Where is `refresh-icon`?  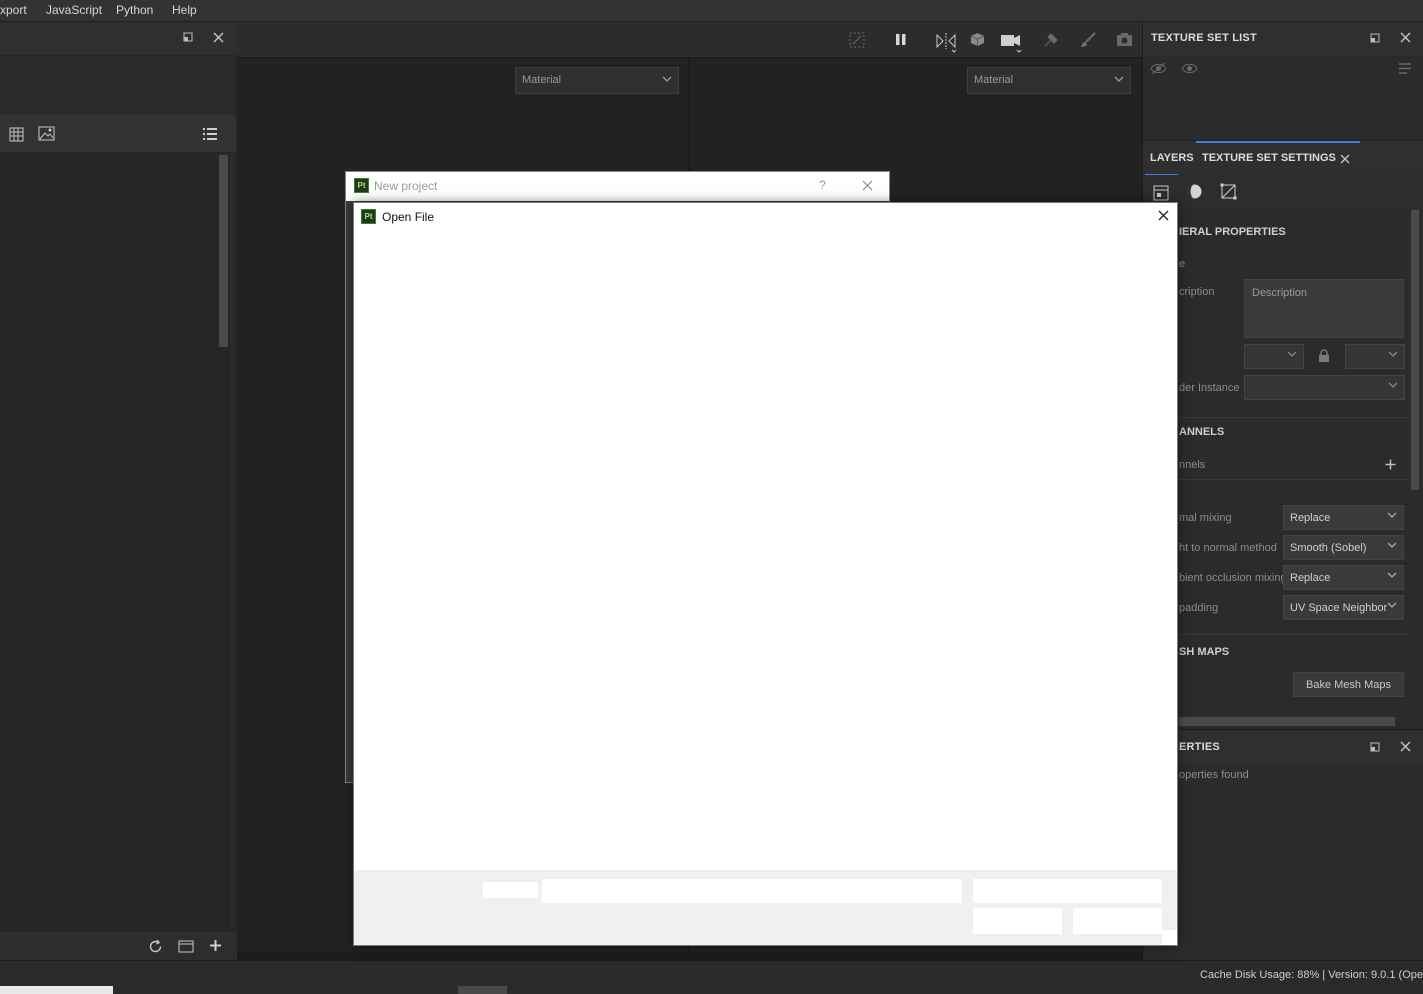
refresh-icon is located at coordinates (155, 946).